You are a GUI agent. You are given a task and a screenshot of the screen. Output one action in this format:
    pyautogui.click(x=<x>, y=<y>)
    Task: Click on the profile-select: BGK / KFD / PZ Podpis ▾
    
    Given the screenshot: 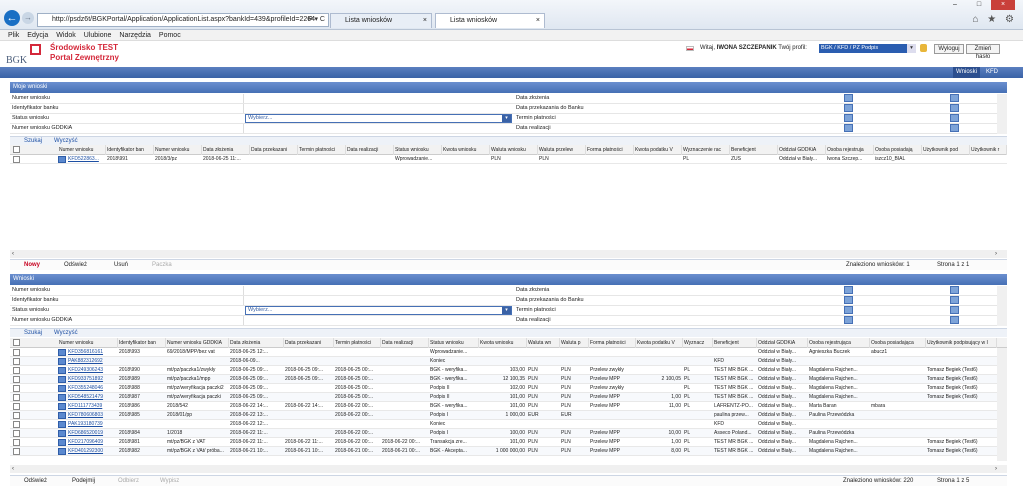 What is the action you would take?
    pyautogui.click(x=867, y=48)
    